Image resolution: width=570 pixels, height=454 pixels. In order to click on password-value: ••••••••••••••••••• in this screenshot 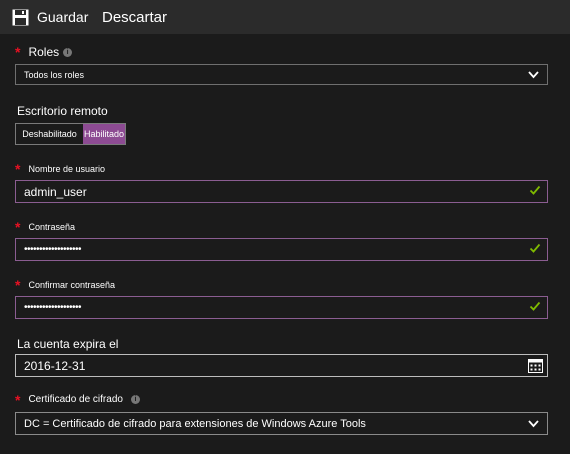, I will do `click(53, 249)`.